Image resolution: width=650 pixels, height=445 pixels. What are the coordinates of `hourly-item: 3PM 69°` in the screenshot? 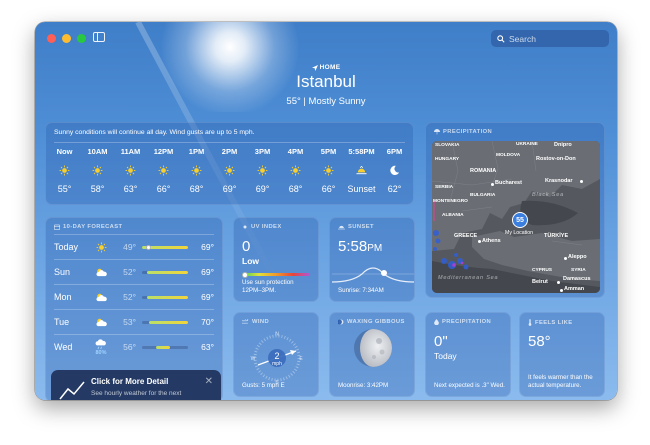 It's located at (262, 170).